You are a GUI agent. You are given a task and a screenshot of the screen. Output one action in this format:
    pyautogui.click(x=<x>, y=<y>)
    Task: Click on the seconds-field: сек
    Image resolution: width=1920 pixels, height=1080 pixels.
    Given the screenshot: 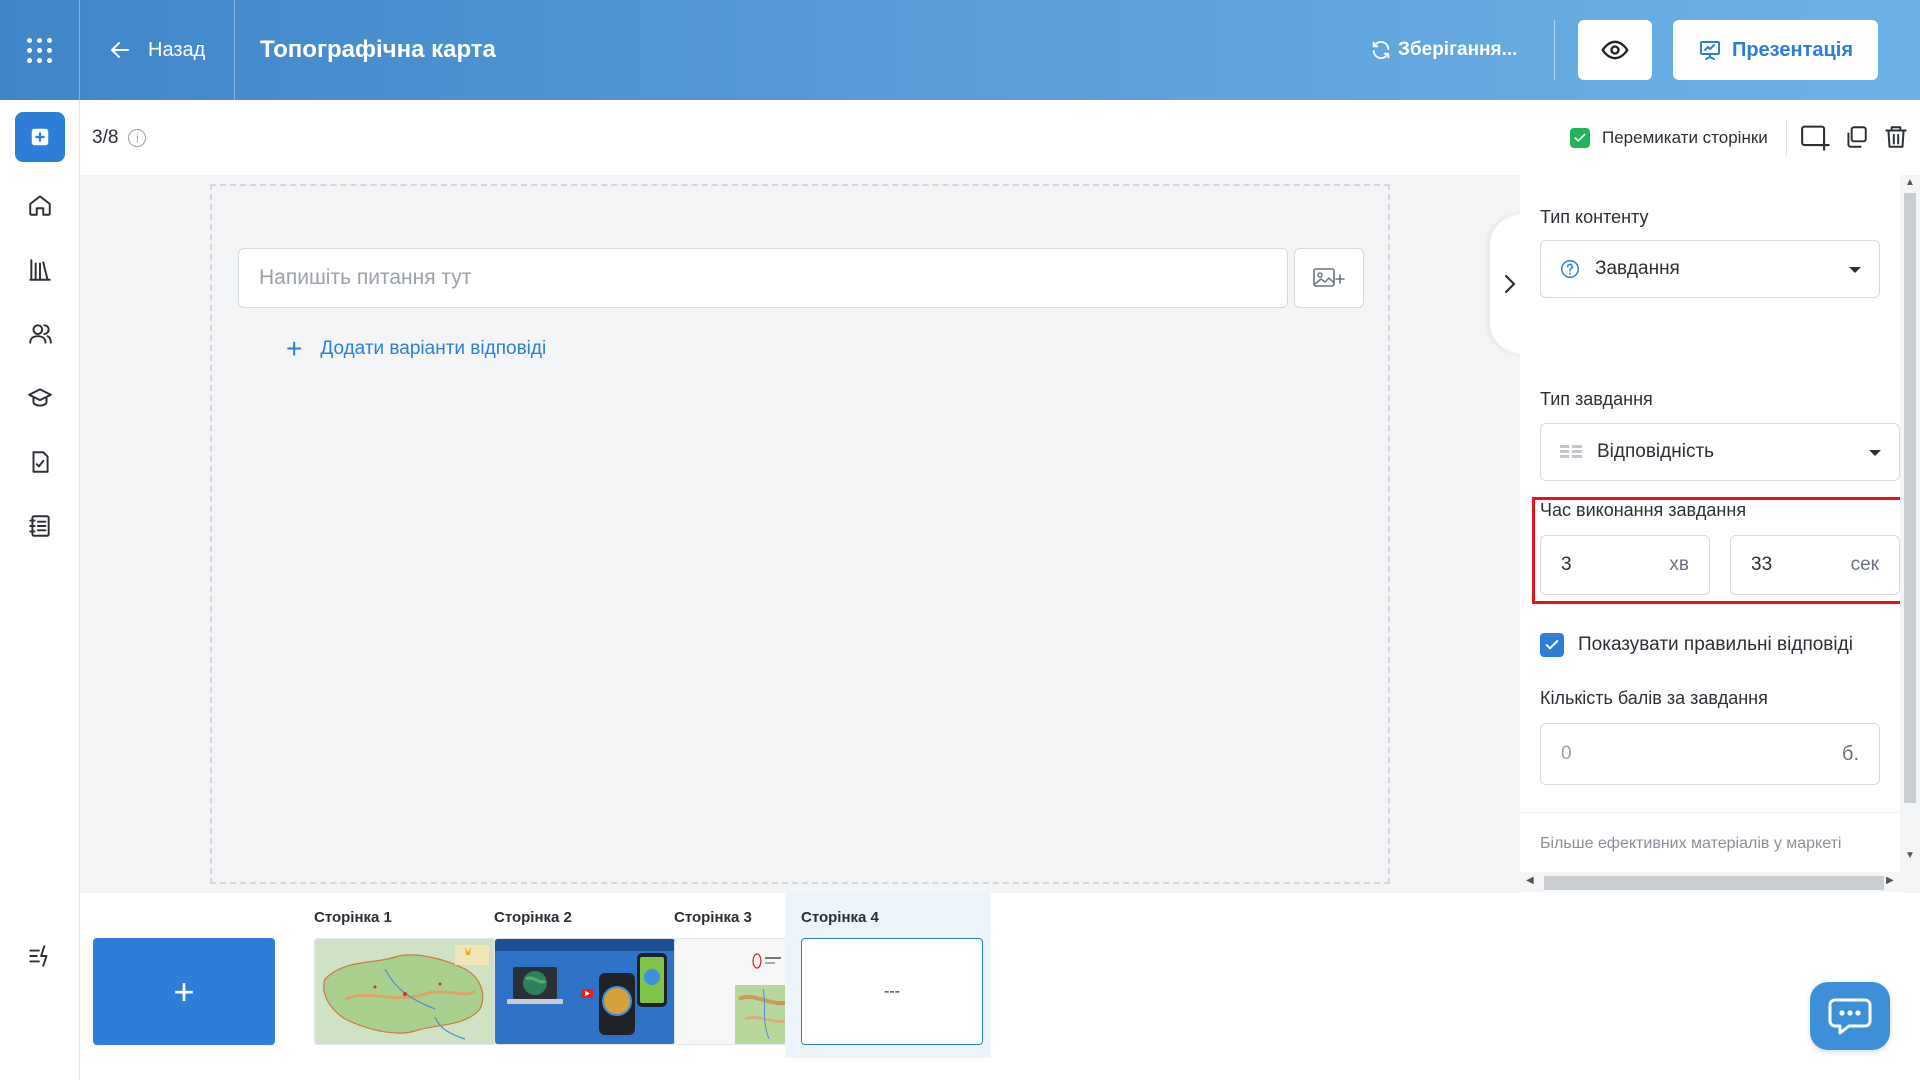 What is the action you would take?
    pyautogui.click(x=1815, y=565)
    